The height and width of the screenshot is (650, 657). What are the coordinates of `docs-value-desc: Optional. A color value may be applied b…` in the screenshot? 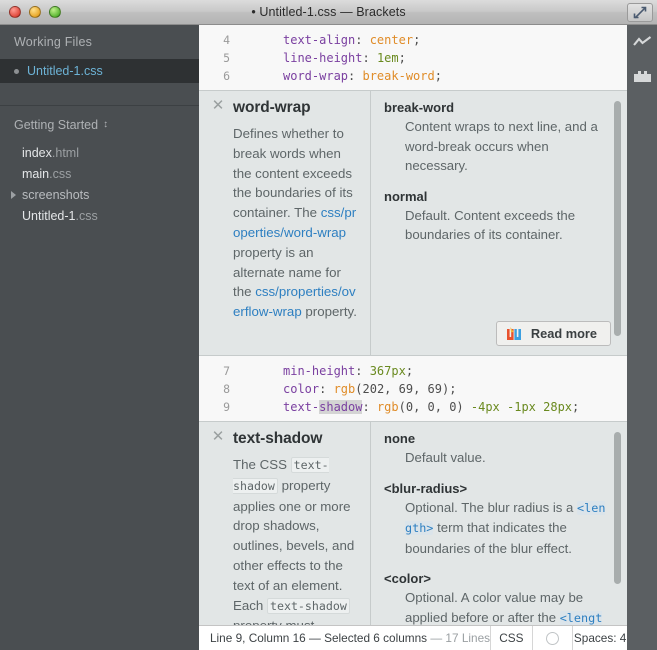 It's located at (495, 606).